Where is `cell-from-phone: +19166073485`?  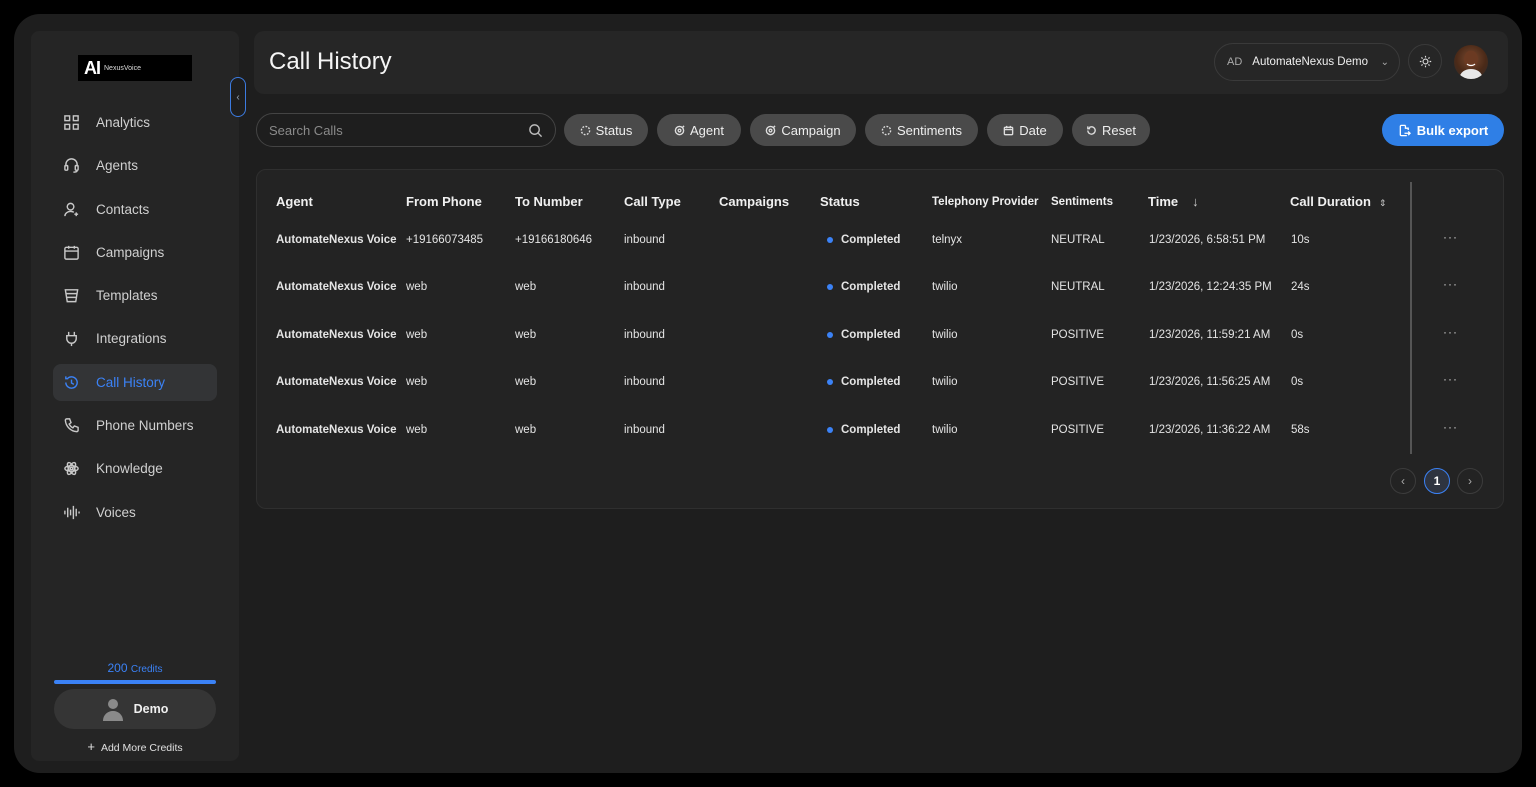
cell-from-phone: +19166073485 is located at coordinates (445, 240).